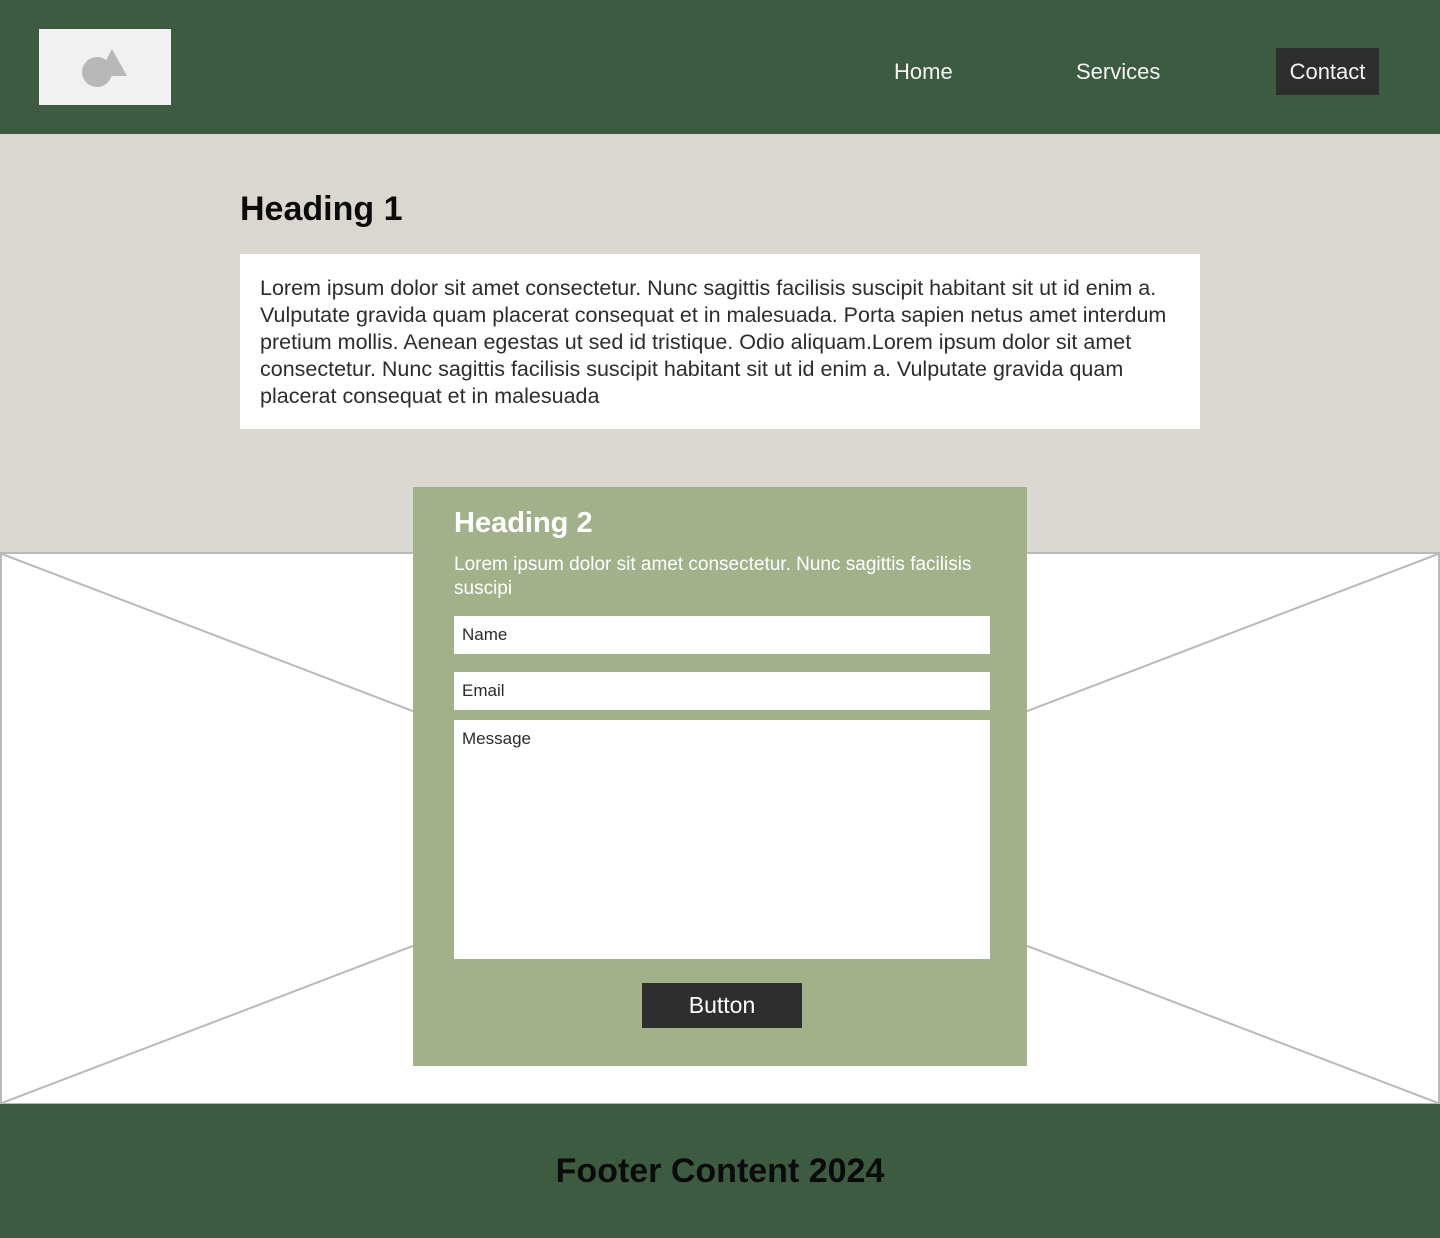  What do you see at coordinates (722, 1005) in the screenshot?
I see `submit-button: Button` at bounding box center [722, 1005].